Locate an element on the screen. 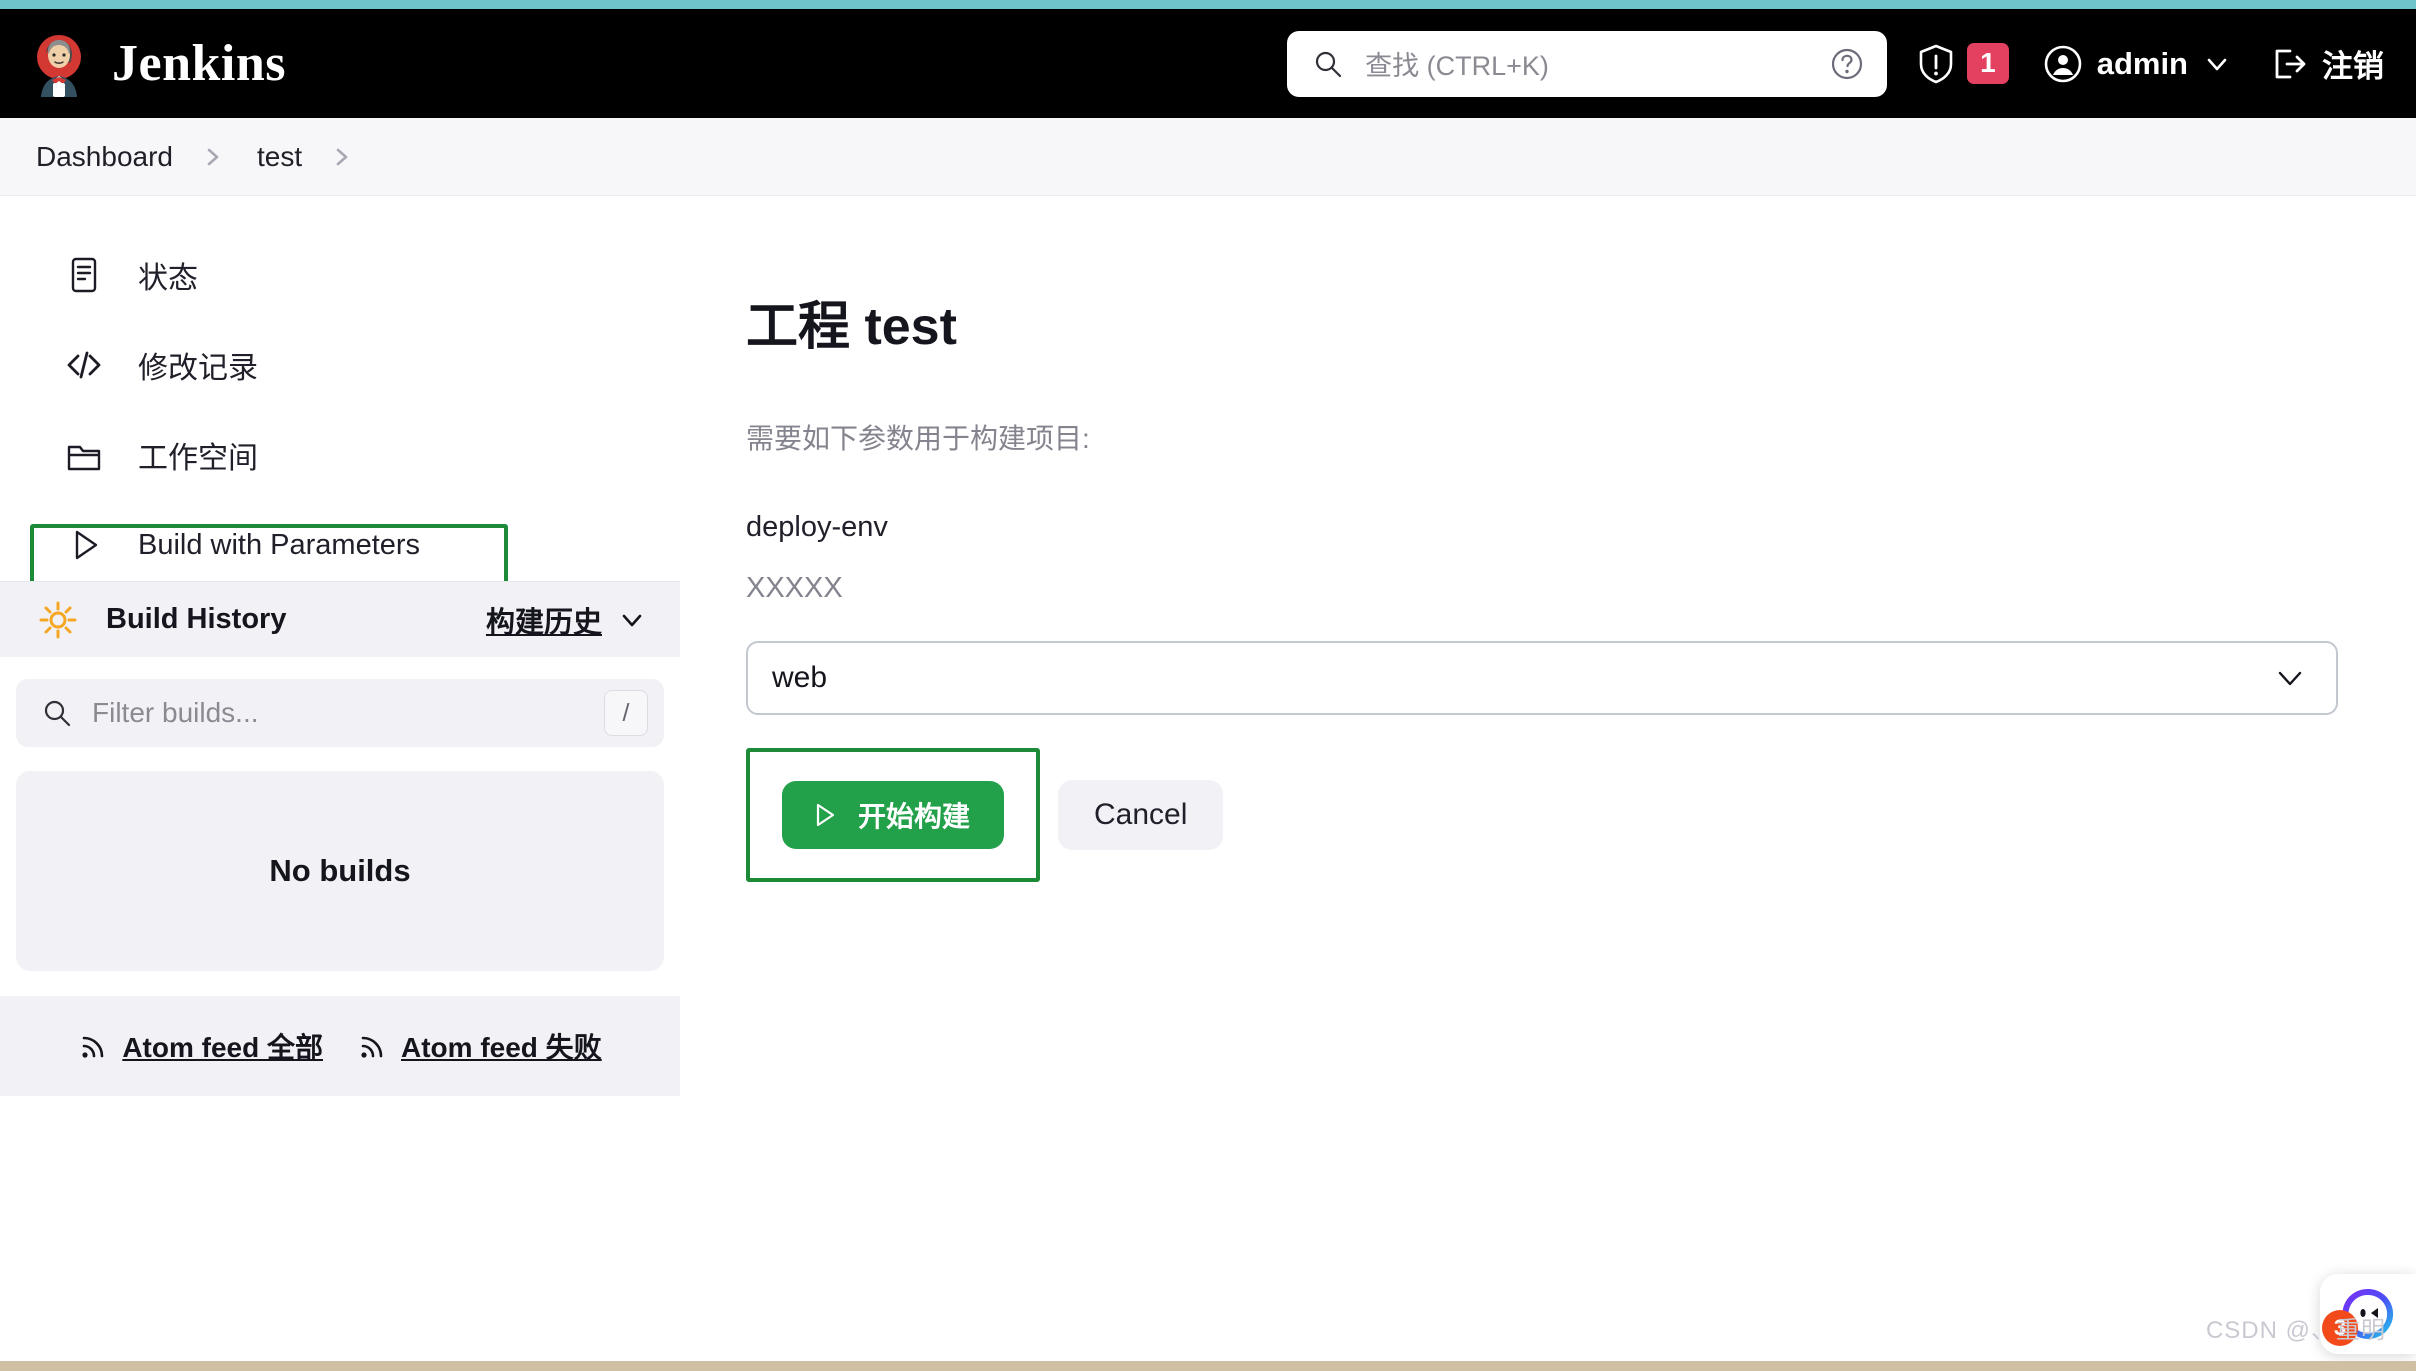 This screenshot has width=2416, height=1371. footer-accent-strip is located at coordinates (1208, 1366).